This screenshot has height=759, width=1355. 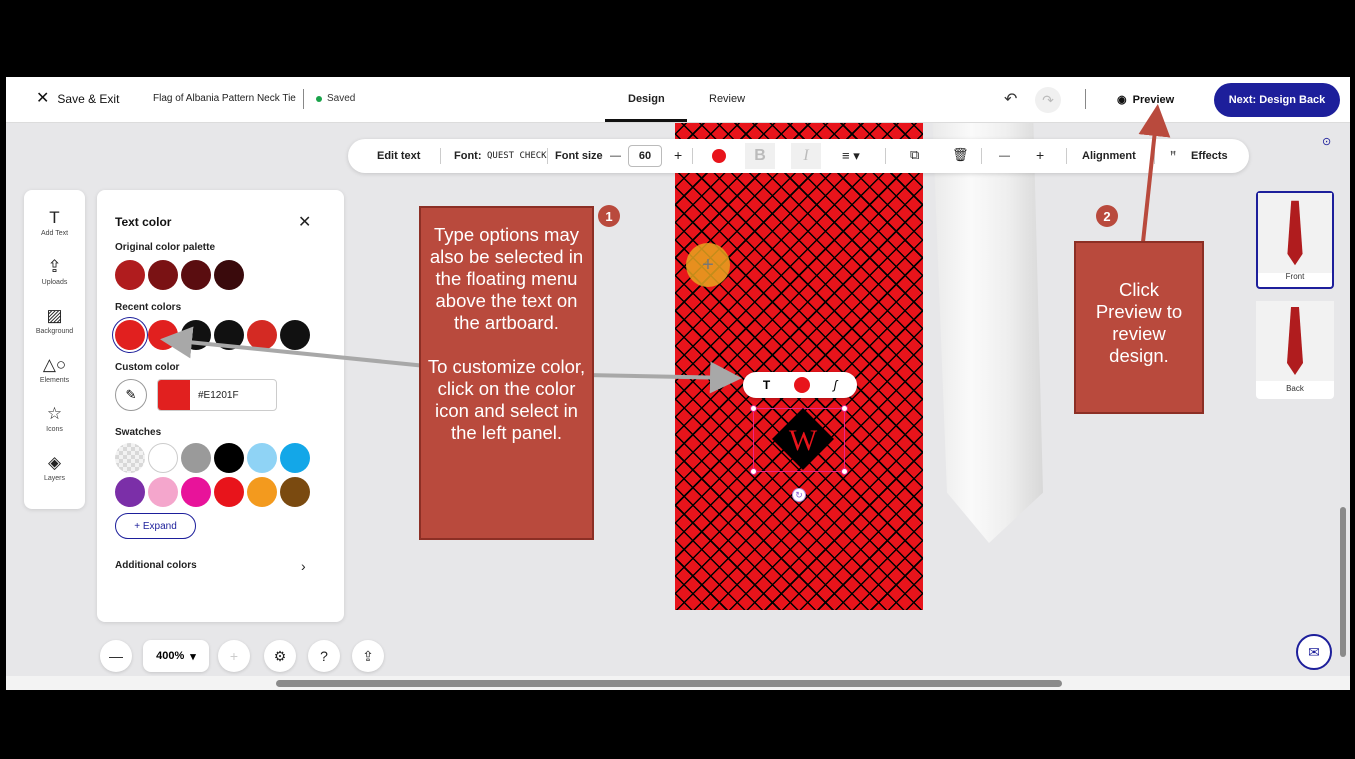 What do you see at coordinates (54, 217) in the screenshot?
I see `text-icon: T` at bounding box center [54, 217].